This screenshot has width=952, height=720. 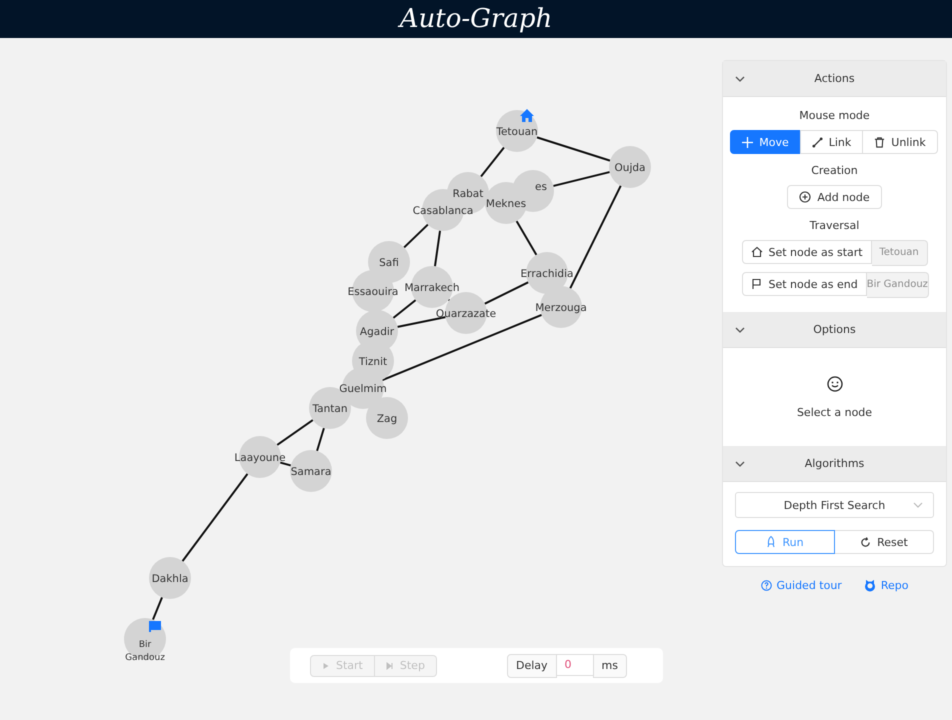 What do you see at coordinates (377, 332) in the screenshot?
I see `node-label: Agadir` at bounding box center [377, 332].